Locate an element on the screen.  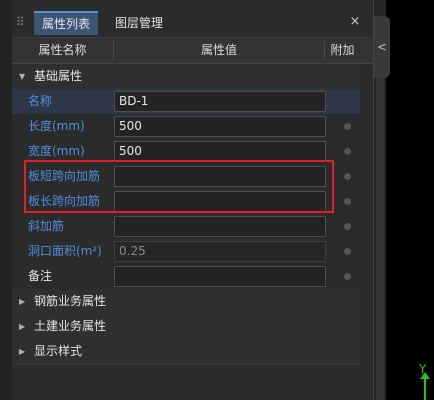
property-table-header: 属性名称 属性值 附加 is located at coordinates (193, 51).